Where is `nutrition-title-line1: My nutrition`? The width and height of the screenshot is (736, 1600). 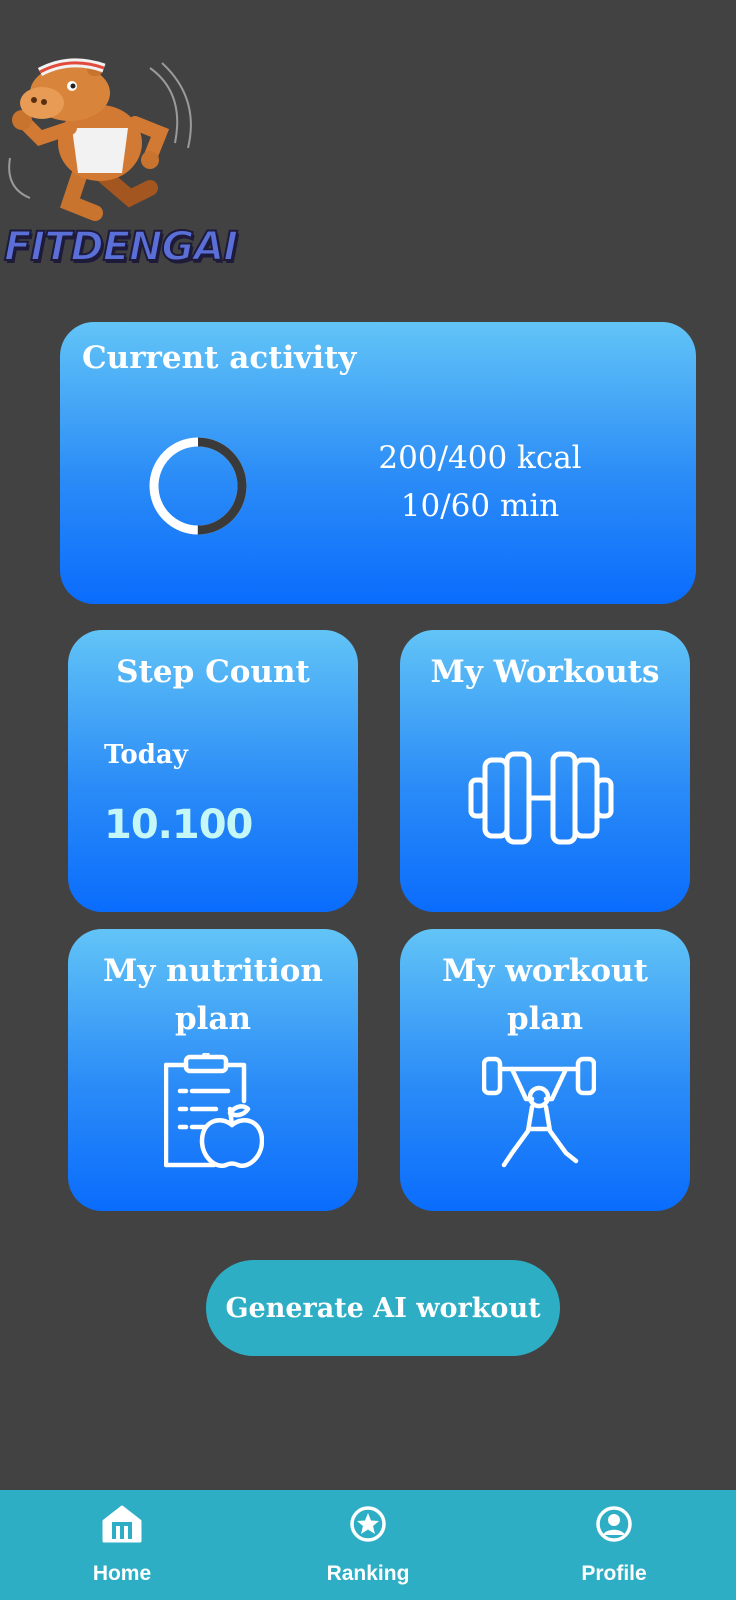
nutrition-title-line1: My nutrition is located at coordinates (213, 971).